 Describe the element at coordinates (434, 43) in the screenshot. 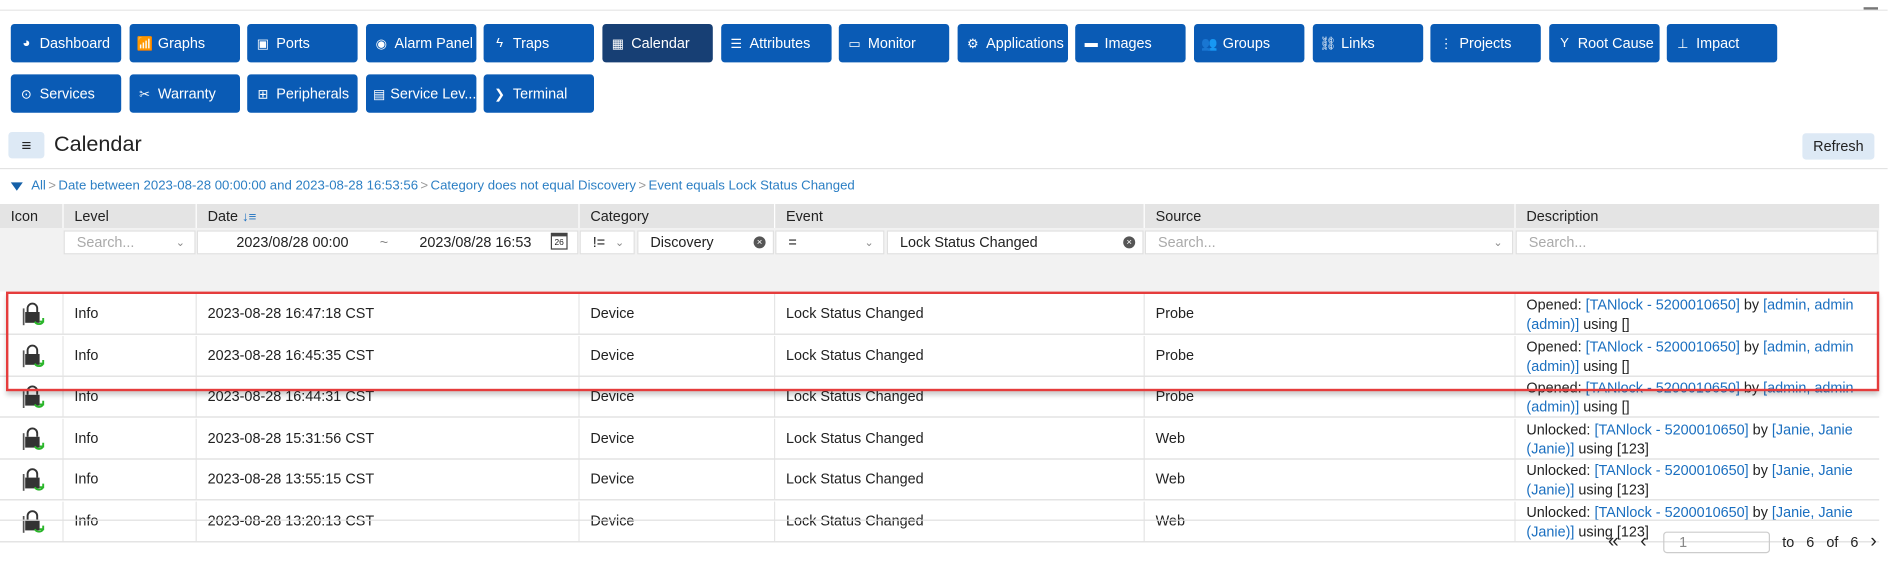

I see `nav-label: Alarm Panel` at that location.